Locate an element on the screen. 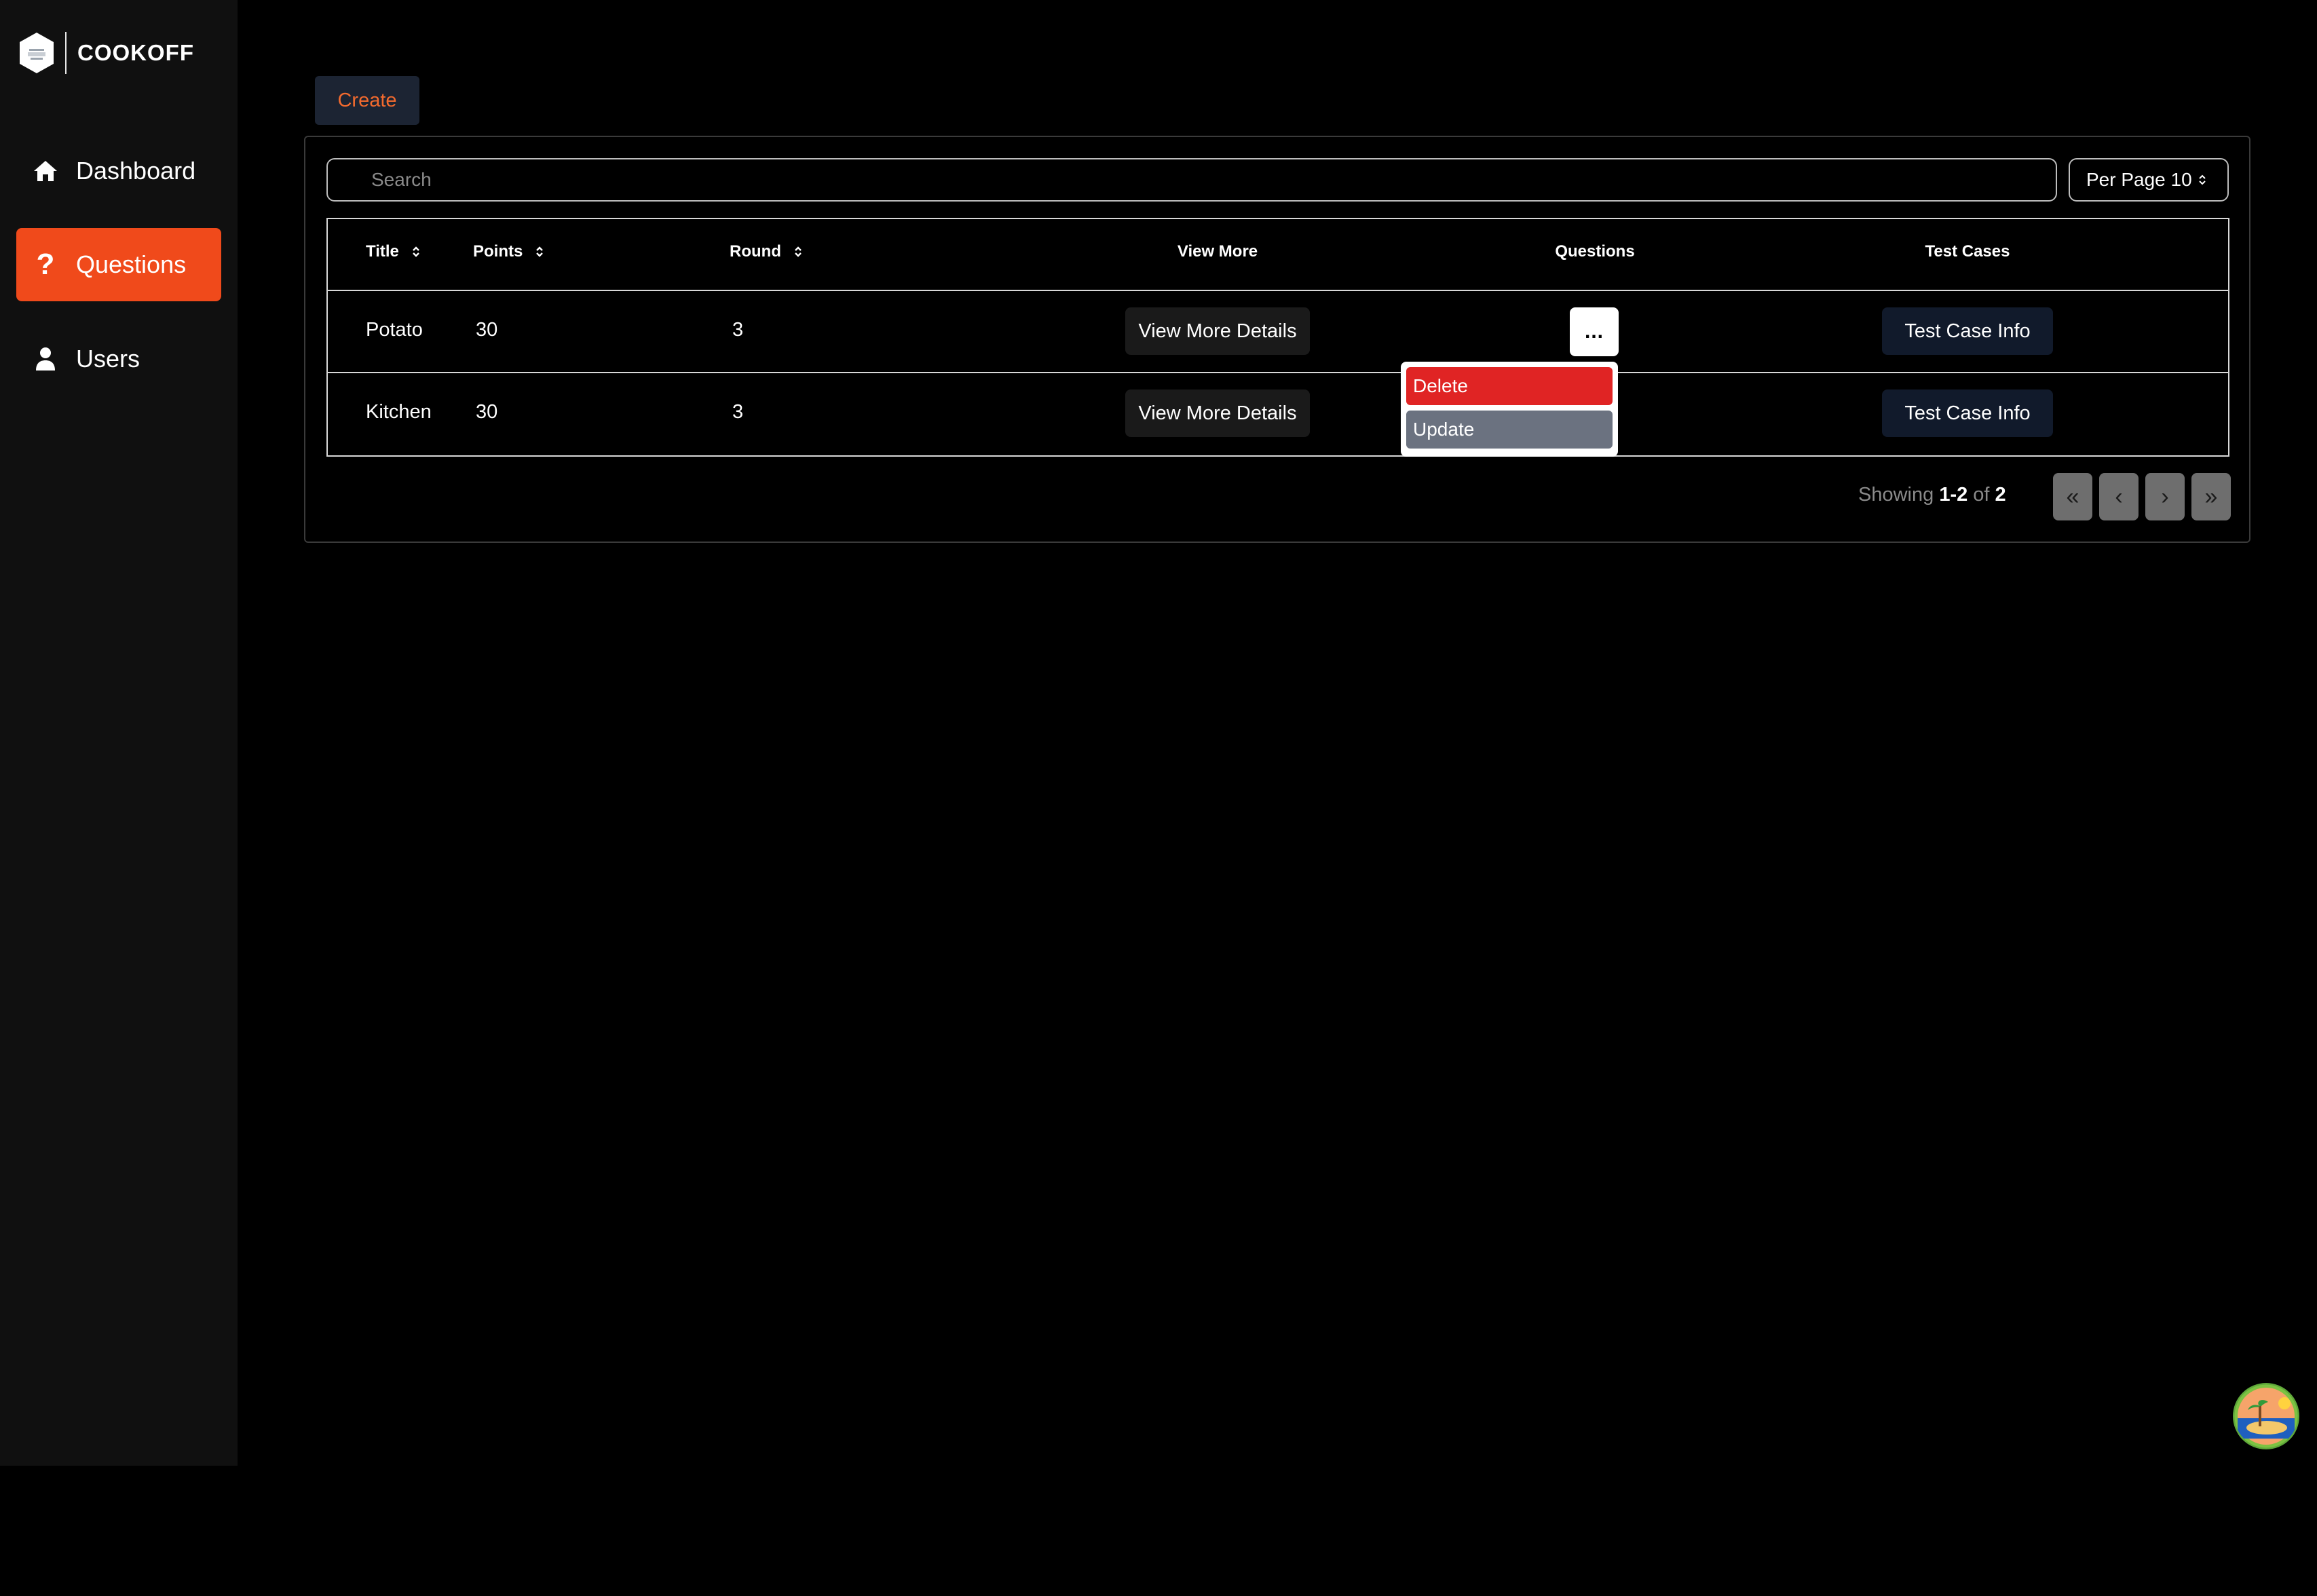  sidebar: COOKOFF Dashboard ? Questions Users is located at coordinates (119, 733).